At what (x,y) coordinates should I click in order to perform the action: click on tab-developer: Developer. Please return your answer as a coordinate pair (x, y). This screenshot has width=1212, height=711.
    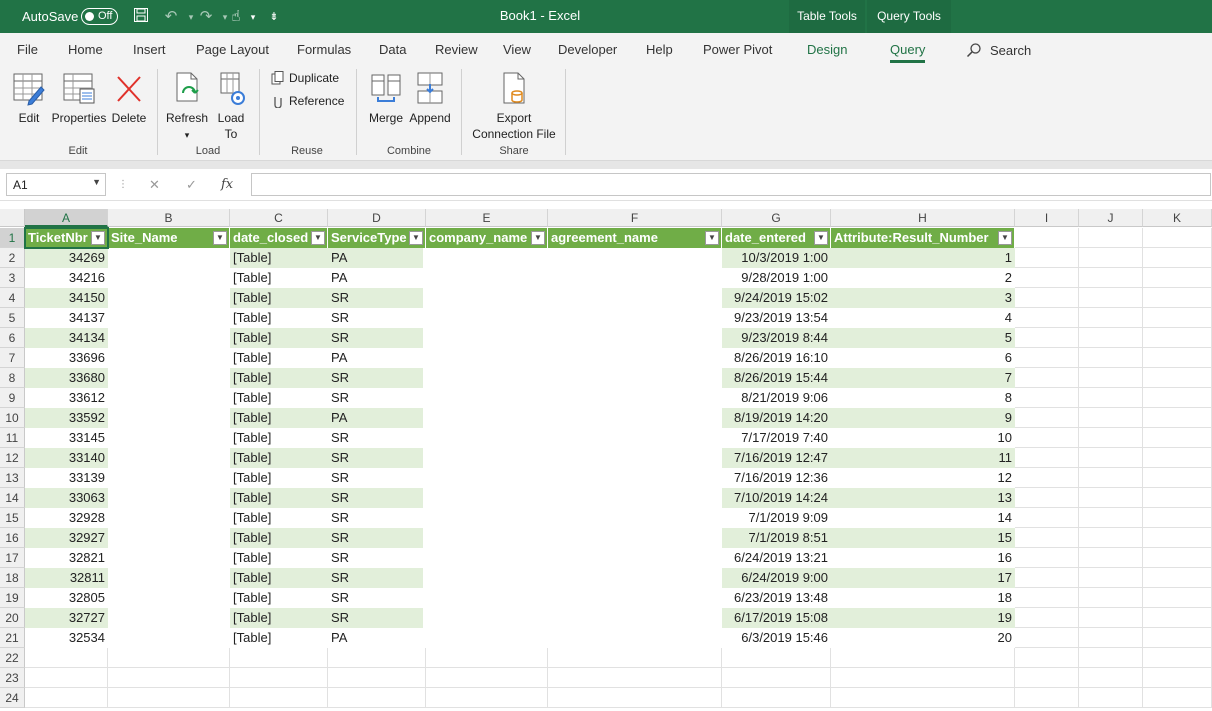
    Looking at the image, I should click on (587, 49).